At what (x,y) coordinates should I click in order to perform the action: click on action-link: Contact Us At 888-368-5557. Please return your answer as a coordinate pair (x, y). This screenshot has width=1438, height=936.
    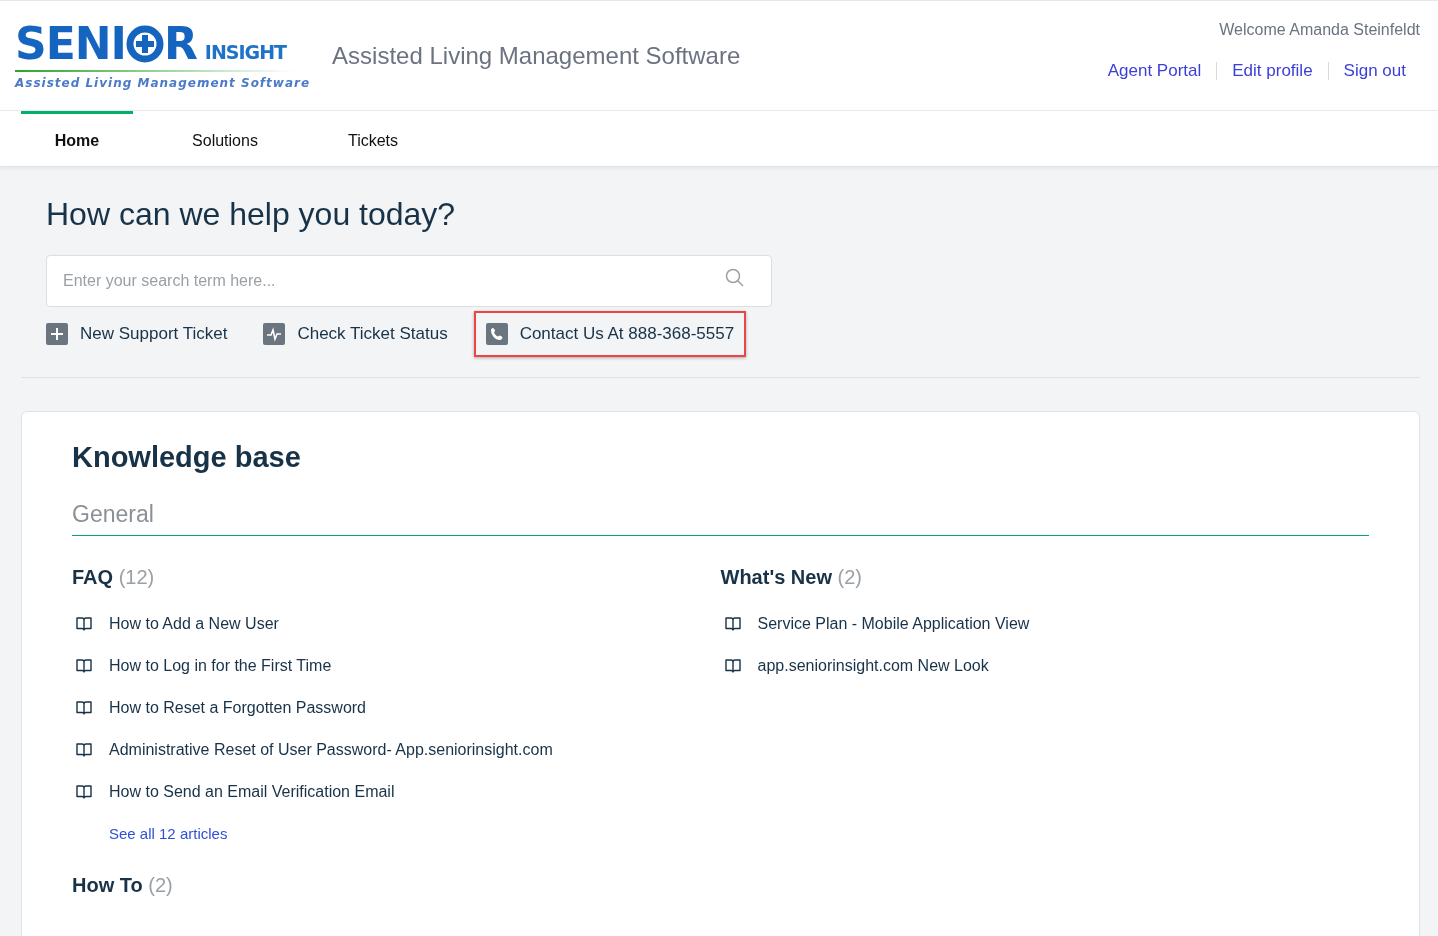
    Looking at the image, I should click on (610, 334).